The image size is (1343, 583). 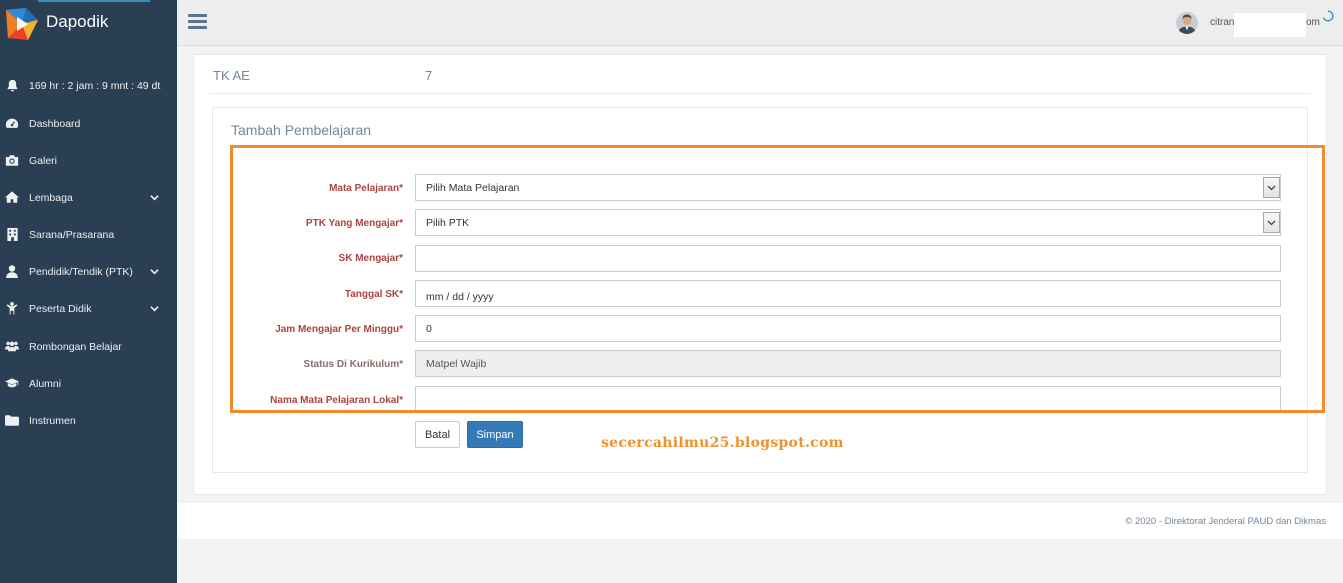 I want to click on home-icon, so click(x=12, y=197).